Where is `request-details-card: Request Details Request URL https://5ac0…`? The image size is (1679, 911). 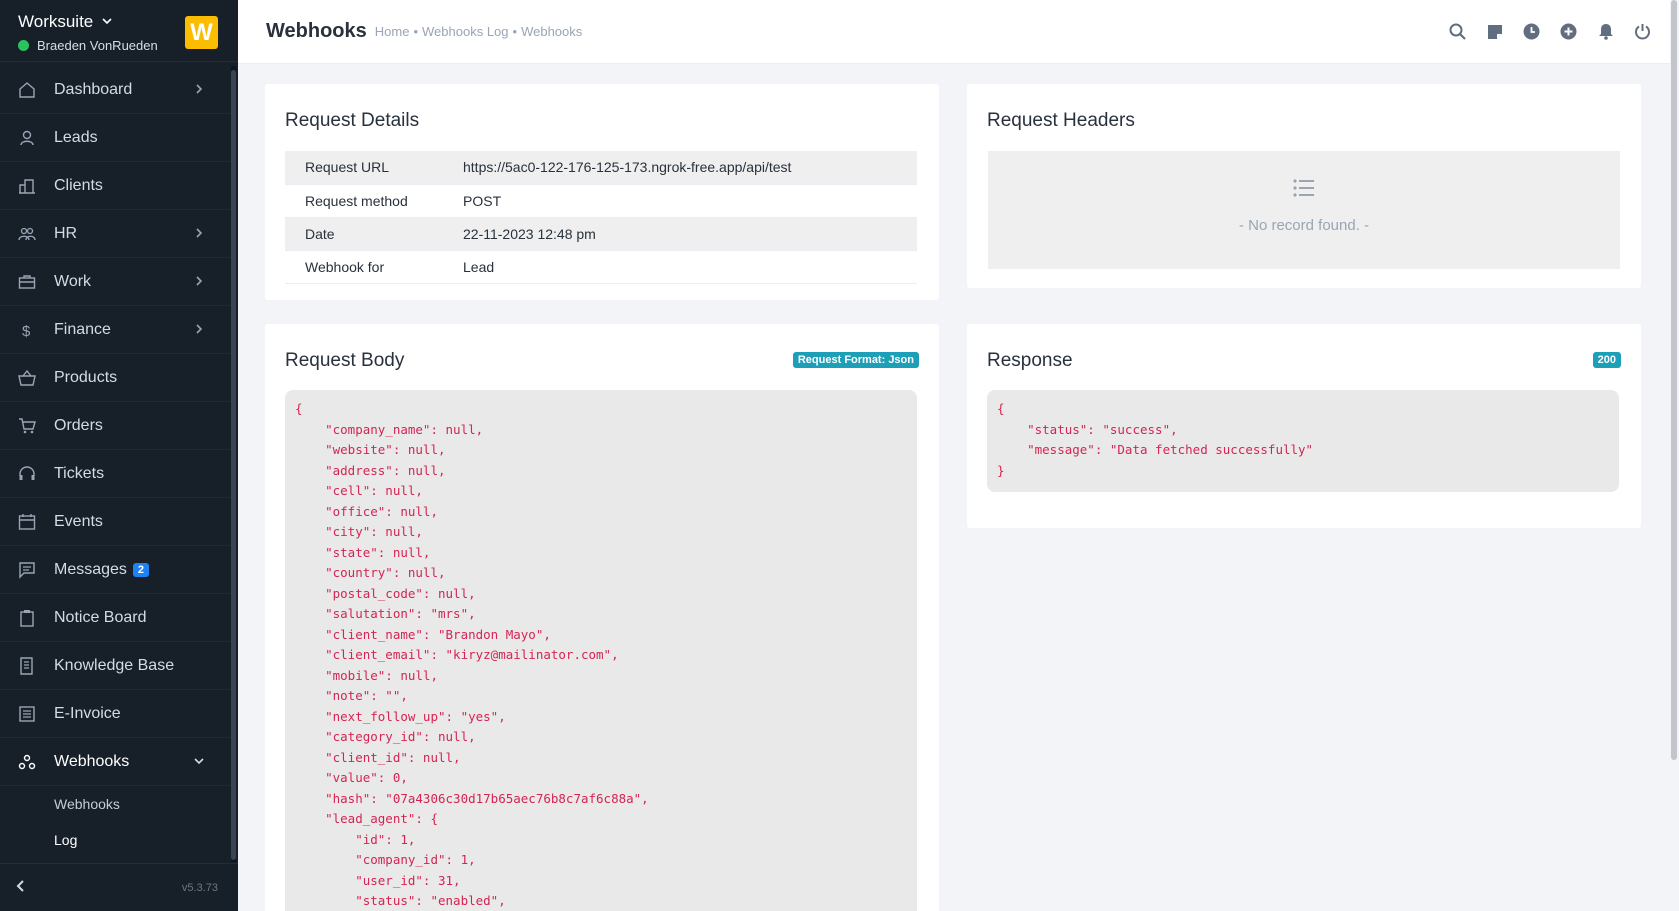 request-details-card: Request Details Request URL https://5ac0… is located at coordinates (602, 192).